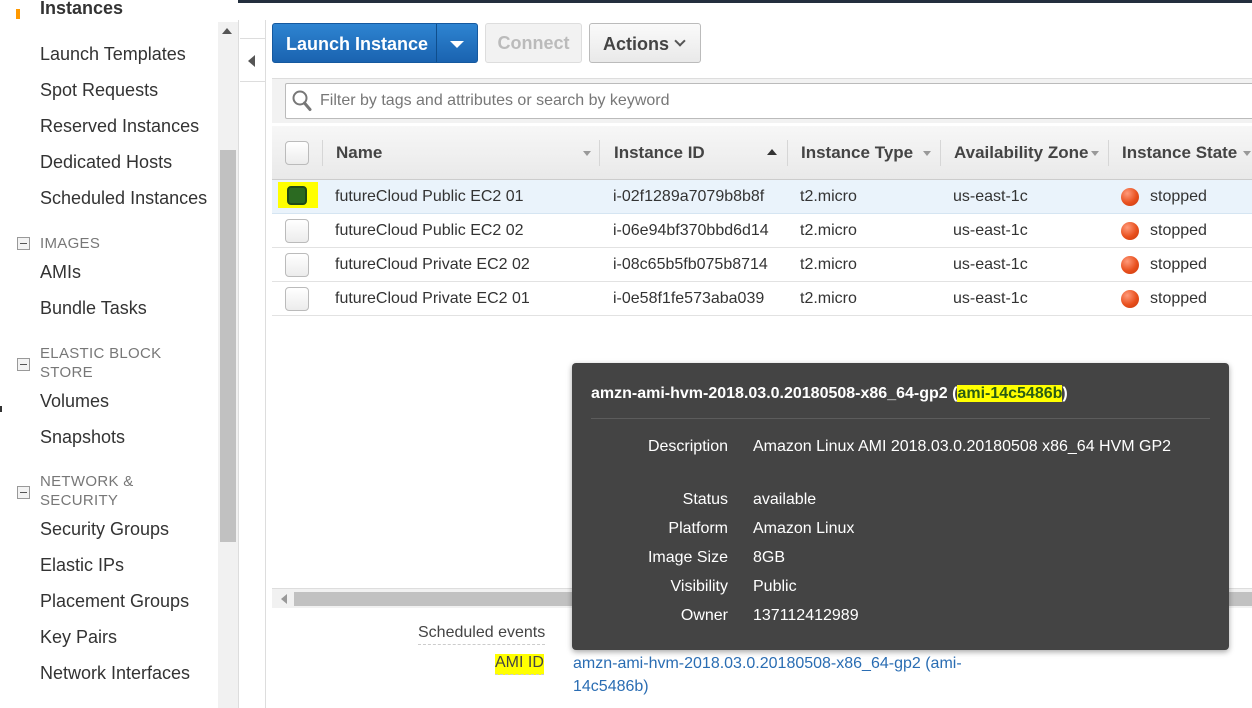 The width and height of the screenshot is (1252, 708). I want to click on sidebar-item-scheduled-instances: Scheduled Instances, so click(123, 198).